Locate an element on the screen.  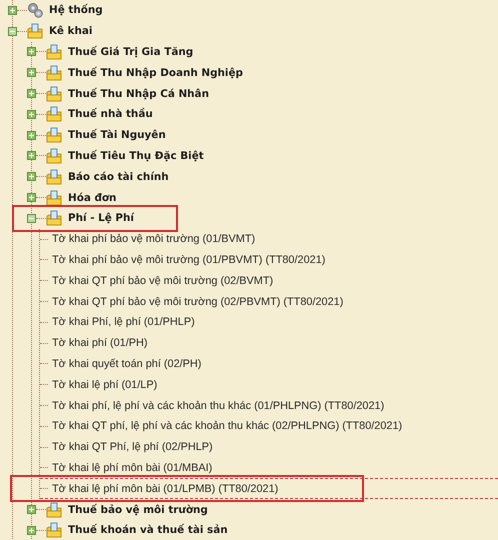
tree-row: Tờ khai quyết toán phí (02/PH) is located at coordinates (269, 364).